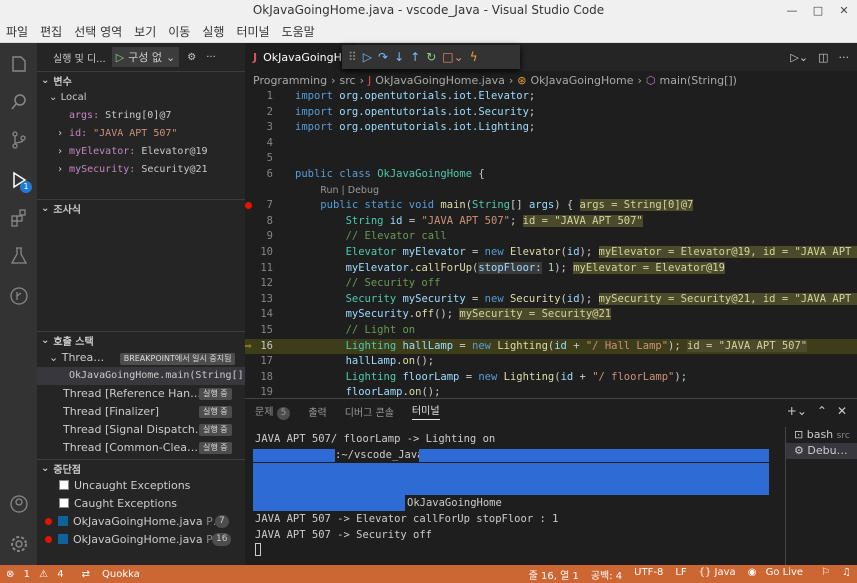 The image size is (857, 583). What do you see at coordinates (317, 411) in the screenshot?
I see `tab-output: 출력` at bounding box center [317, 411].